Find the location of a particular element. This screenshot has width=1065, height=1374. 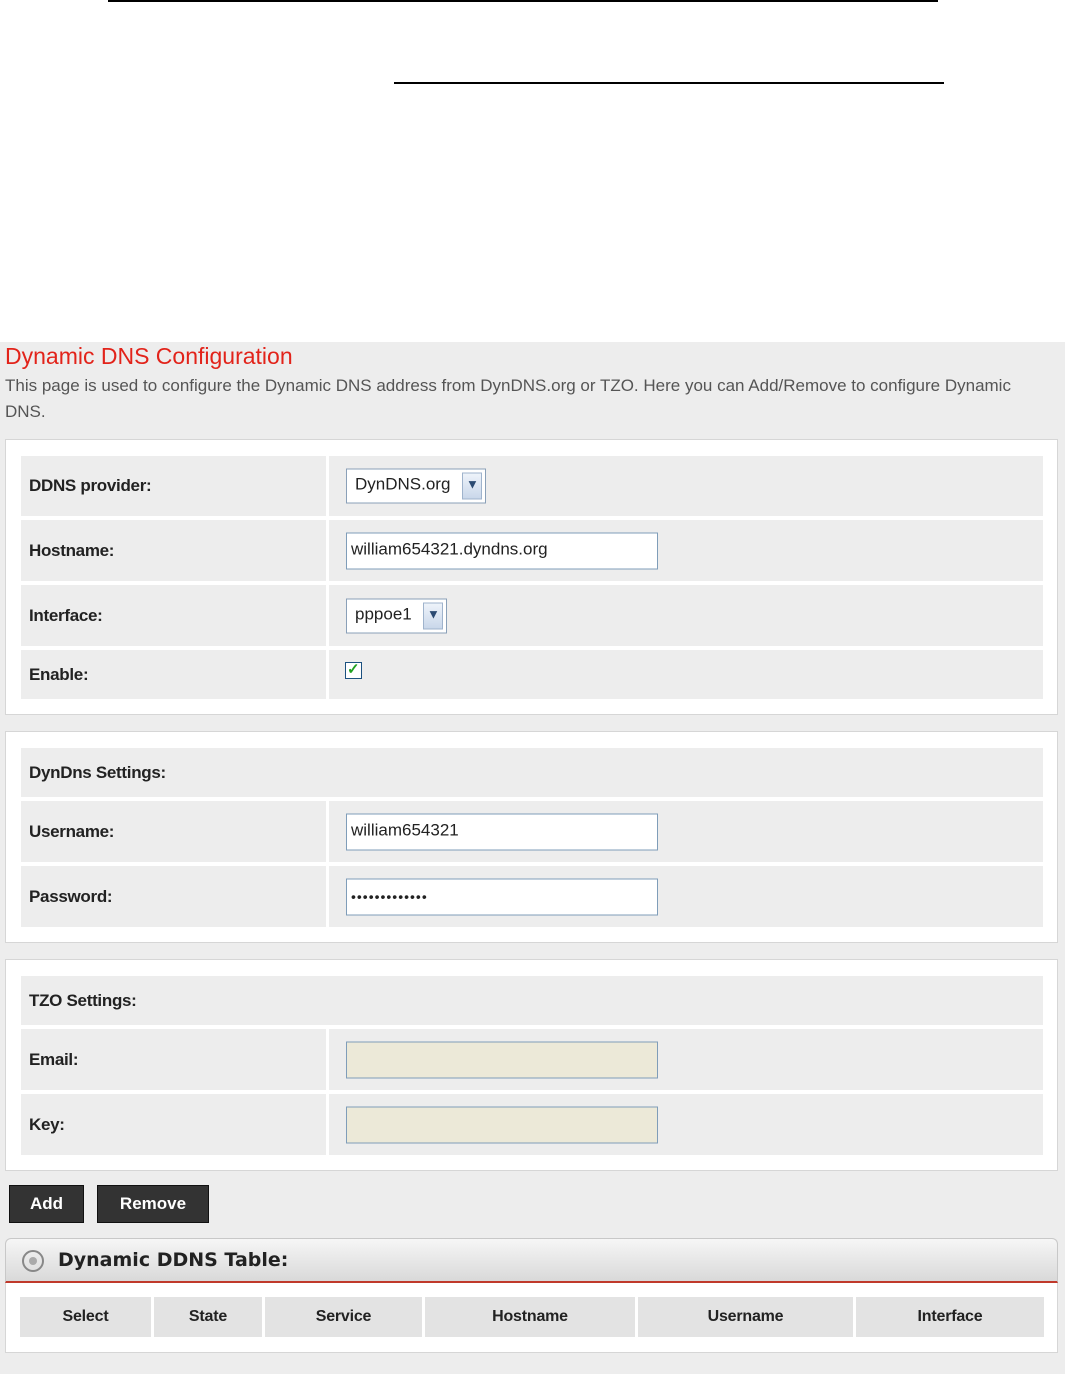

key-row: Key: is located at coordinates (532, 1124).